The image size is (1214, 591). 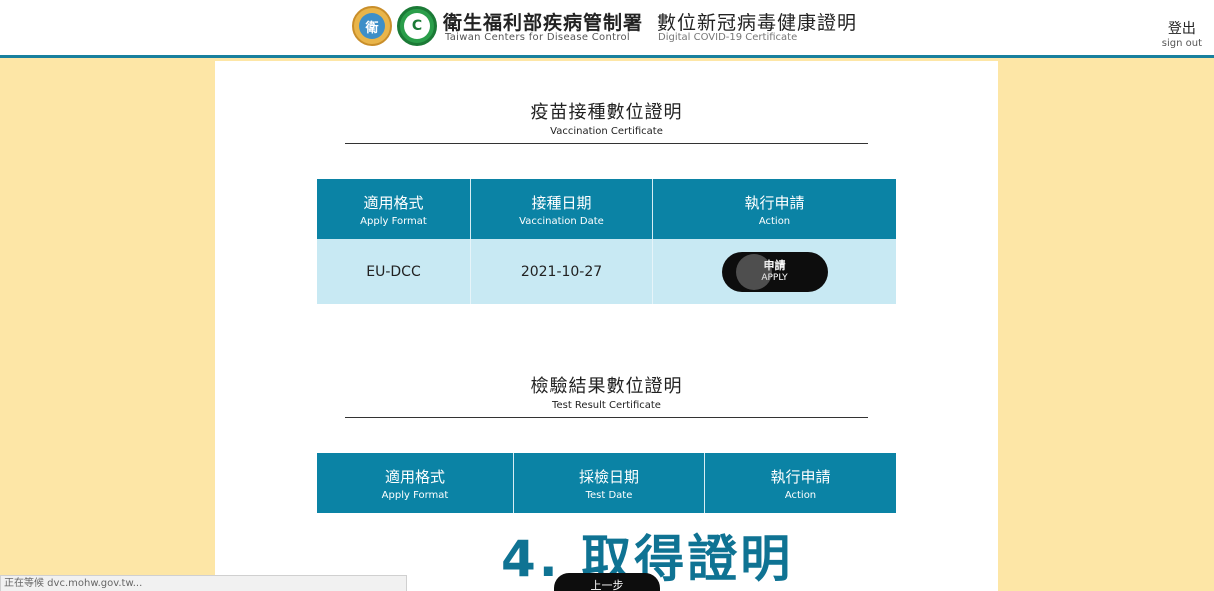 What do you see at coordinates (609, 495) in the screenshot?
I see `column-label-en: Test Date` at bounding box center [609, 495].